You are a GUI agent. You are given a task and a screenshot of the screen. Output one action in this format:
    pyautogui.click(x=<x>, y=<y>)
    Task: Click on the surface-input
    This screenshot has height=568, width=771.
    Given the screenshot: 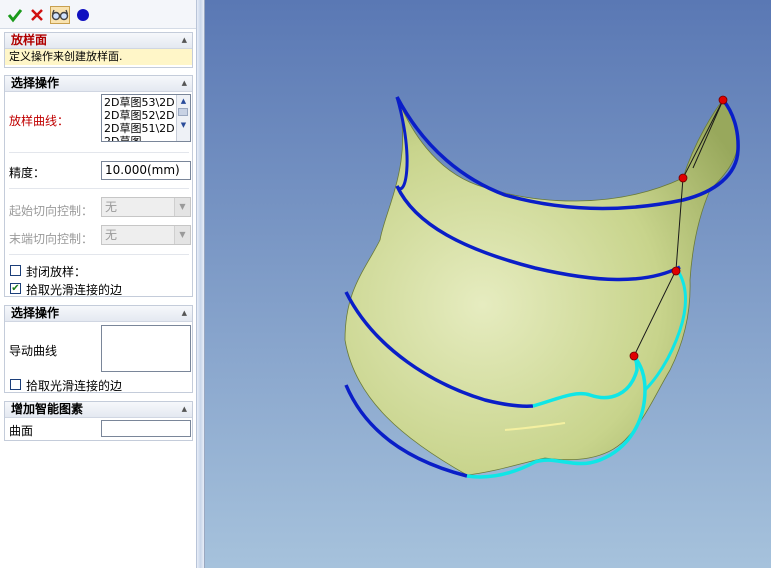 What is the action you would take?
    pyautogui.click(x=146, y=428)
    